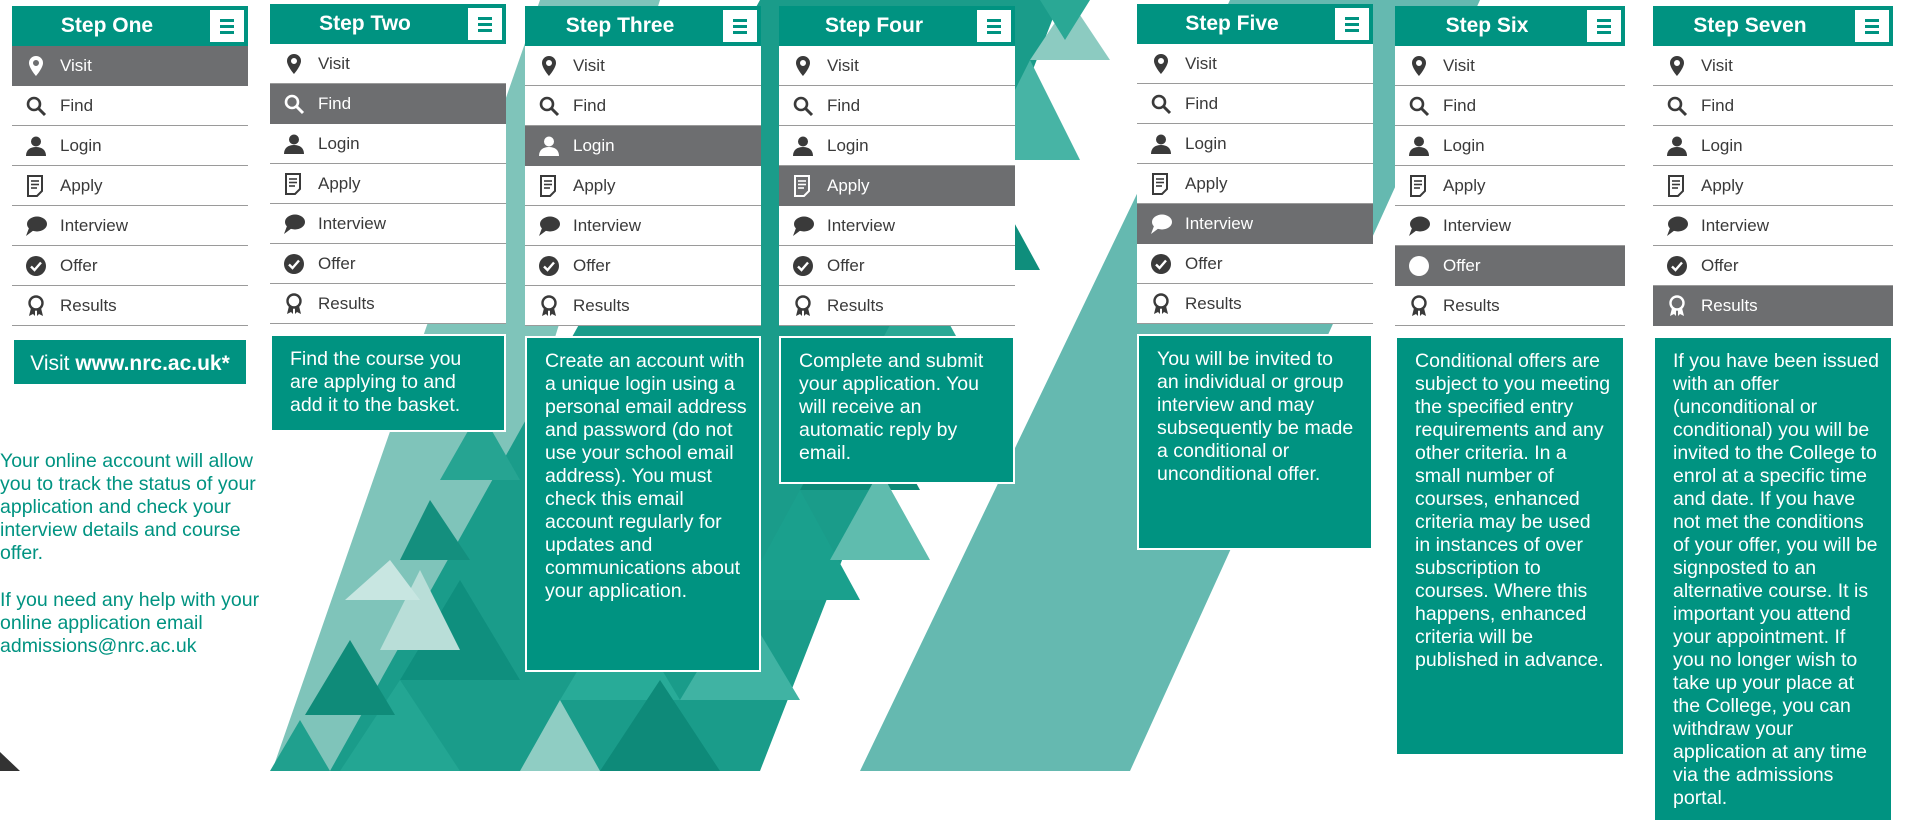 The width and height of the screenshot is (1929, 822). Describe the element at coordinates (897, 26) in the screenshot. I see `step-header: Step Four` at that location.